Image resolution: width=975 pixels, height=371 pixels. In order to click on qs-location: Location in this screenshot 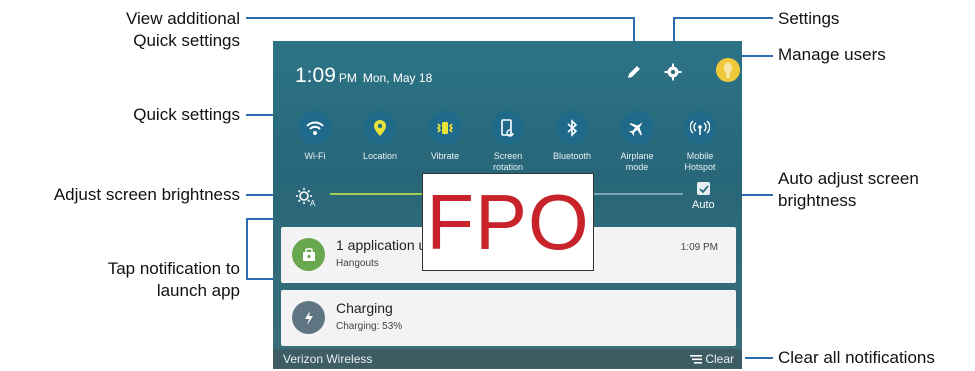, I will do `click(380, 136)`.